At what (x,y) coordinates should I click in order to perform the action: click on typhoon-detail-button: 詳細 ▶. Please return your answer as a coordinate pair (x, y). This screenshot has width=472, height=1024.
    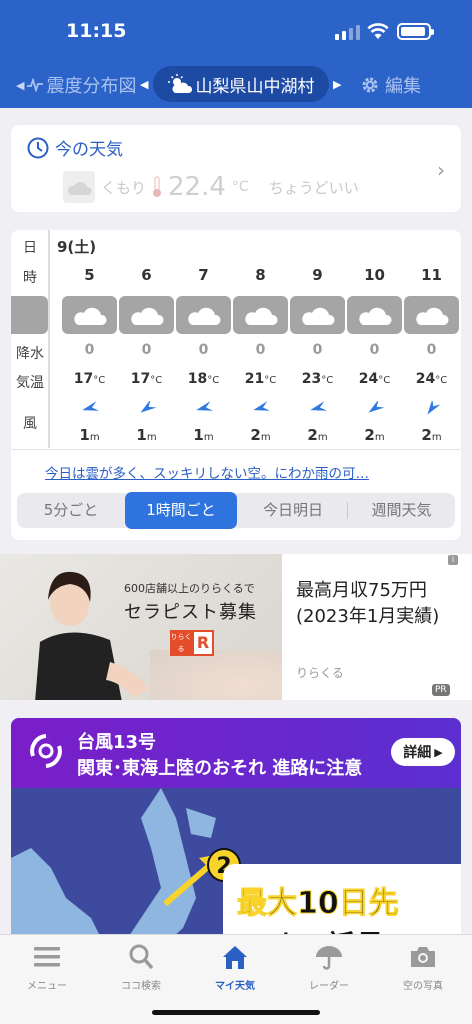
    Looking at the image, I should click on (423, 752).